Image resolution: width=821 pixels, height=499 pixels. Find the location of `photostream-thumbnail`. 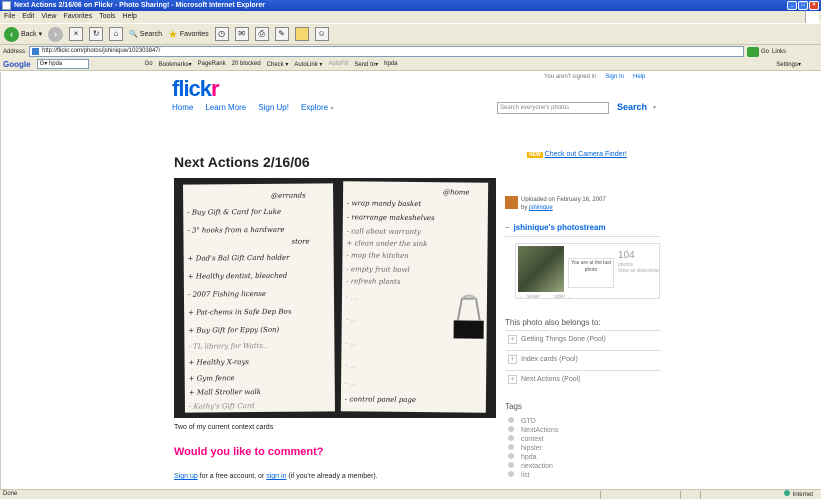

photostream-thumbnail is located at coordinates (541, 269).